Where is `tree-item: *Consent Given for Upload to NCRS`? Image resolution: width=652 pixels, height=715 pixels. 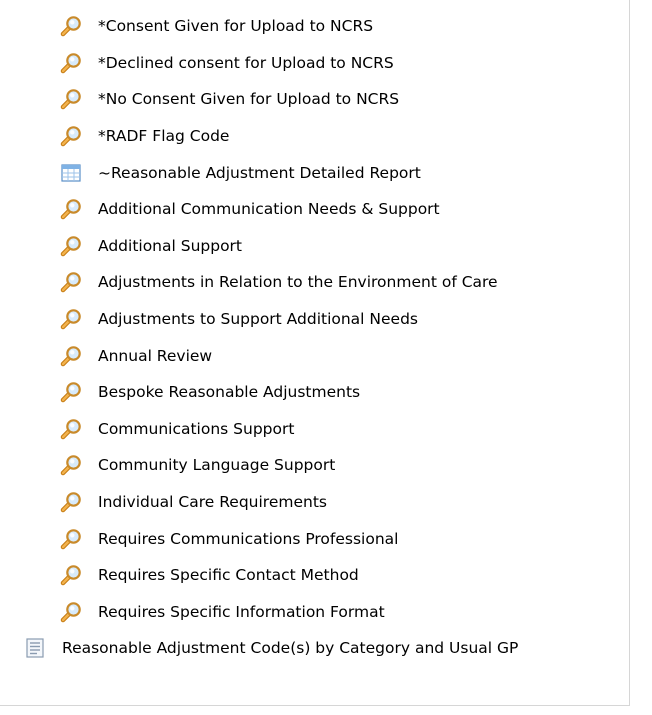
tree-item: *Consent Given for Upload to NCRS is located at coordinates (259, 26).